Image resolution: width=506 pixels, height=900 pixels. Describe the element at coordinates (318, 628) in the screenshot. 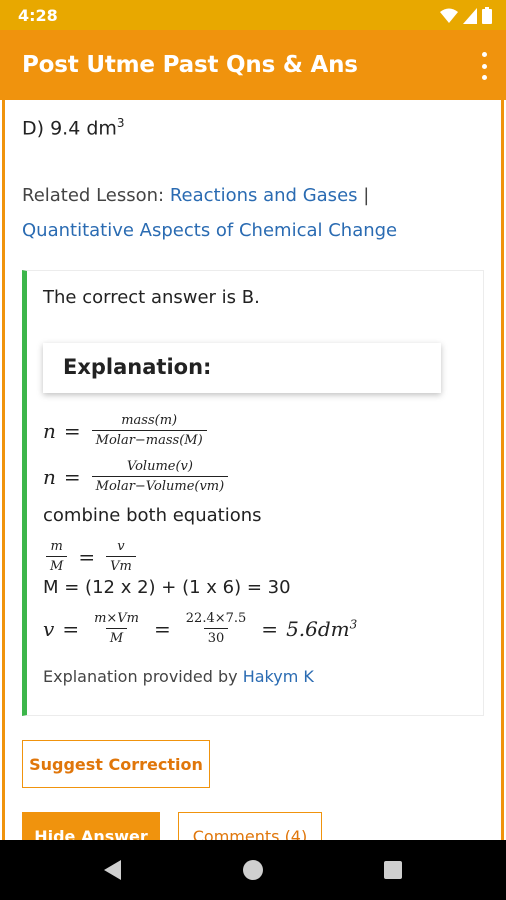

I see `eq4-result-text: 5.6dm` at that location.